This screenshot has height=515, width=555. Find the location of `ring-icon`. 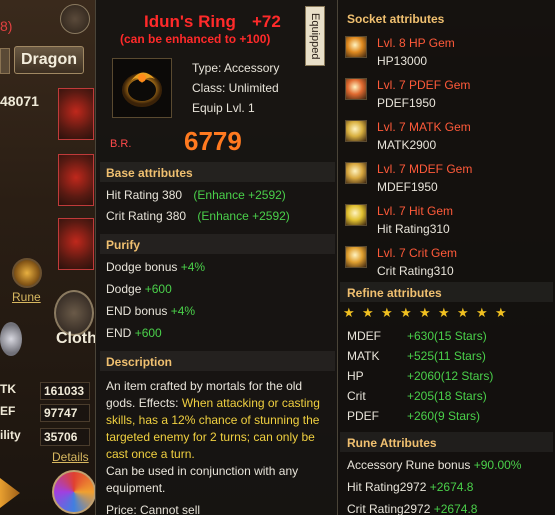

ring-icon is located at coordinates (142, 88).